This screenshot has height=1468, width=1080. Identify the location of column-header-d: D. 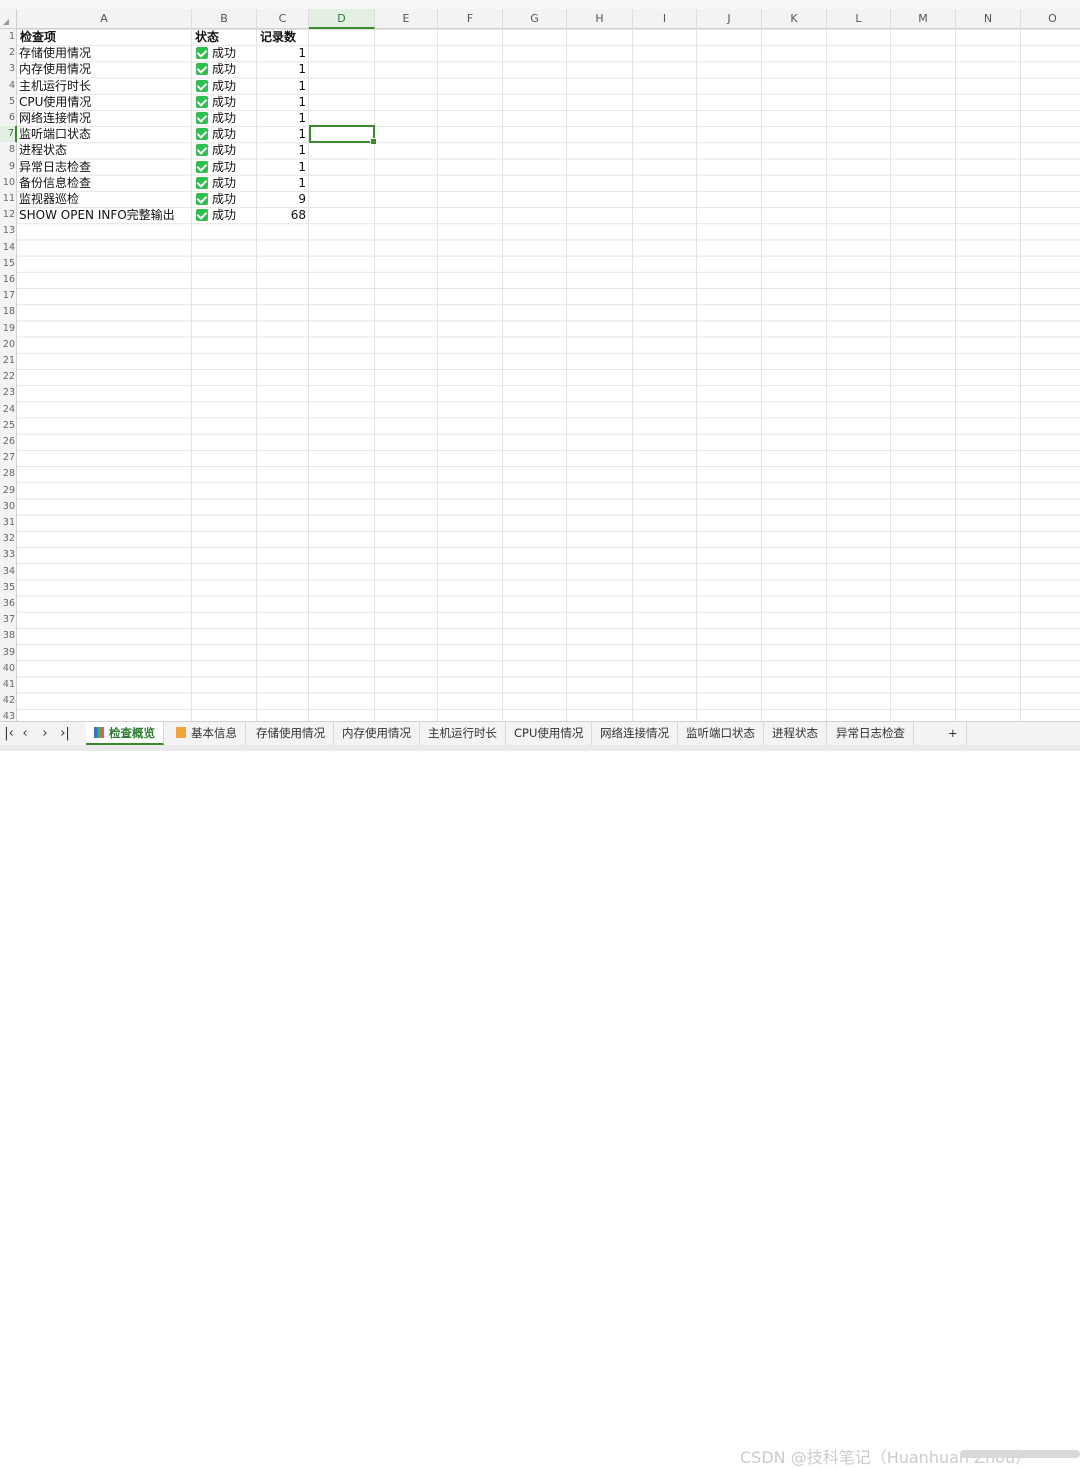
(342, 19).